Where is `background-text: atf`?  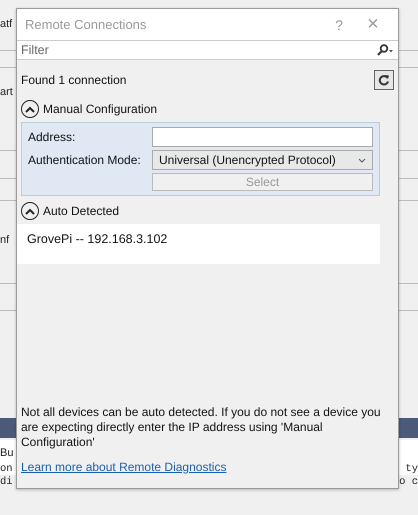 background-text: atf is located at coordinates (6, 24).